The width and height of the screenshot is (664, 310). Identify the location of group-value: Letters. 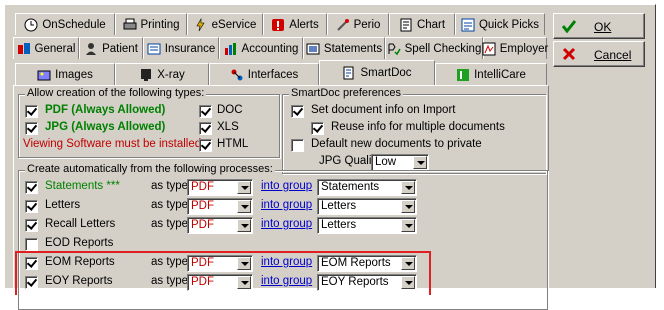
(339, 206).